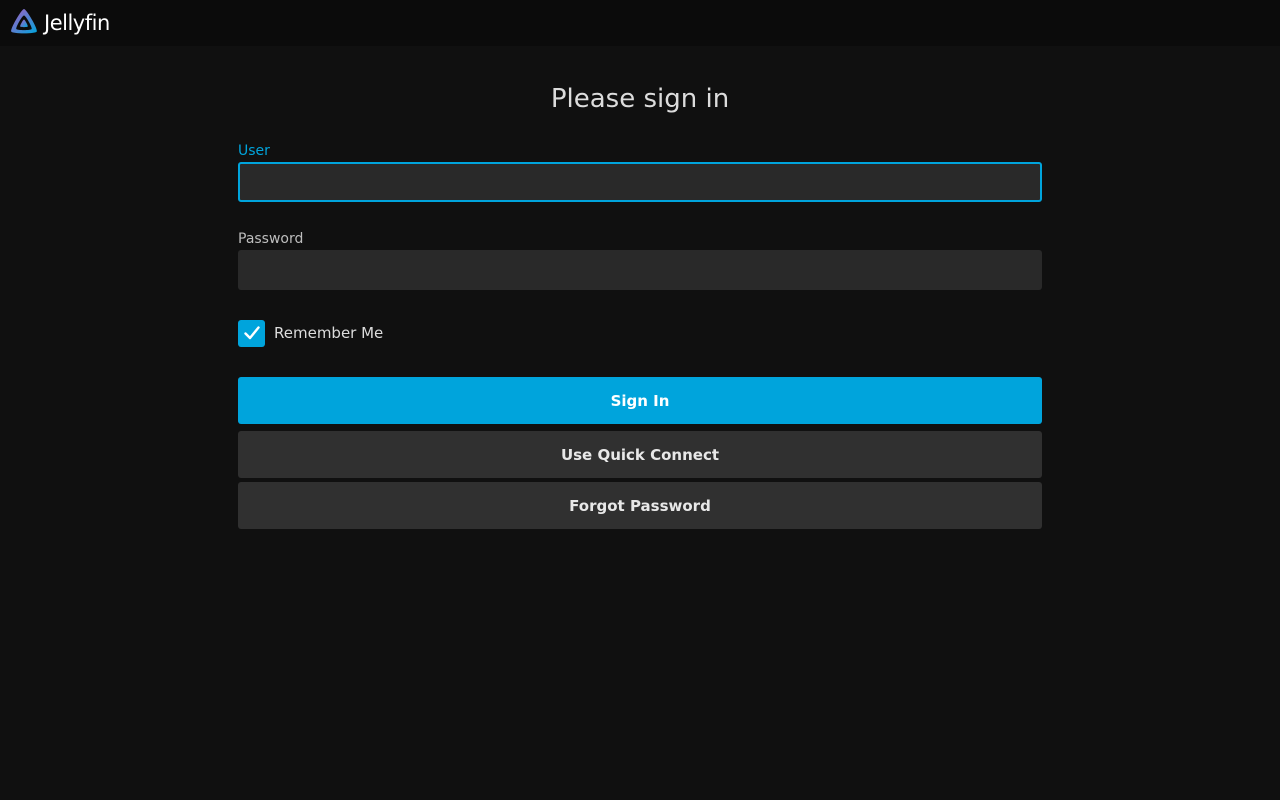  I want to click on user-input, so click(640, 182).